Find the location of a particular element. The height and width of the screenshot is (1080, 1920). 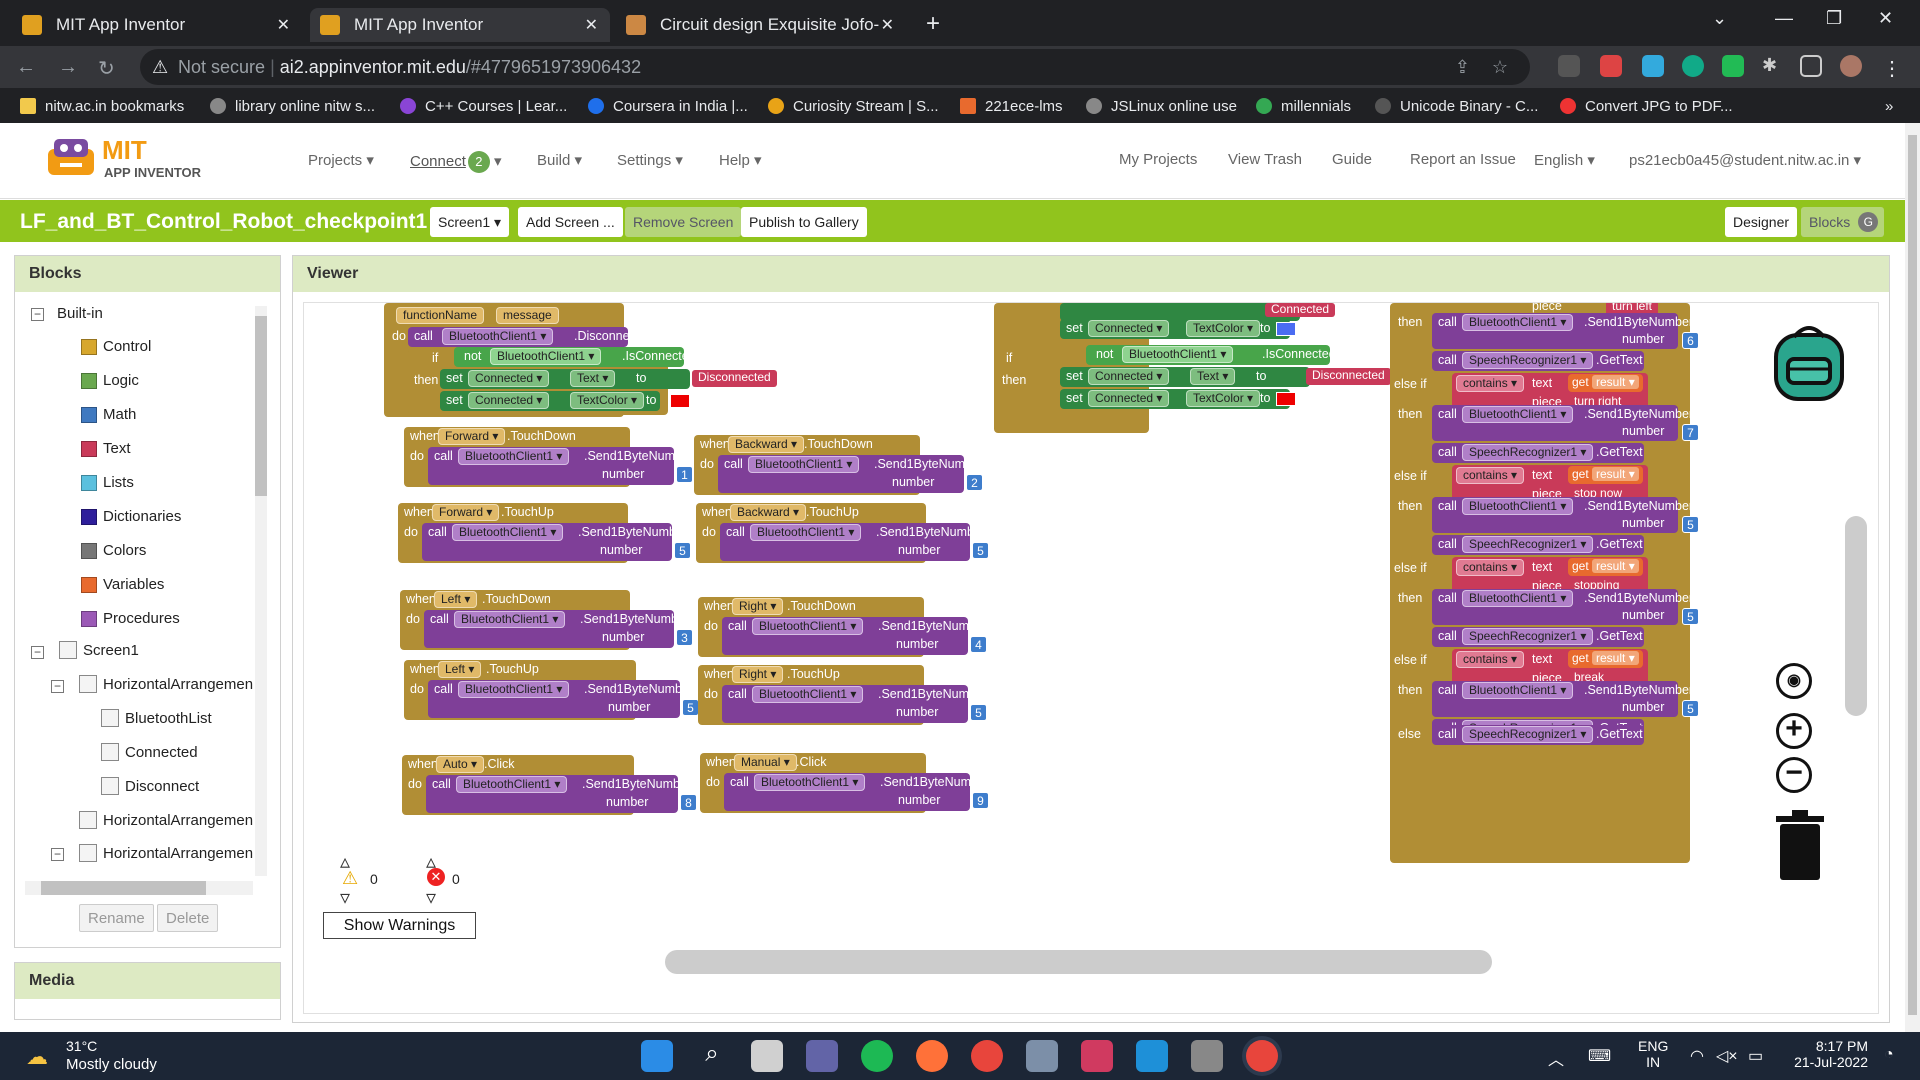

not-isconnected-block: not BluetoothClient1 ▾ .IsConnected is located at coordinates (1211, 355).